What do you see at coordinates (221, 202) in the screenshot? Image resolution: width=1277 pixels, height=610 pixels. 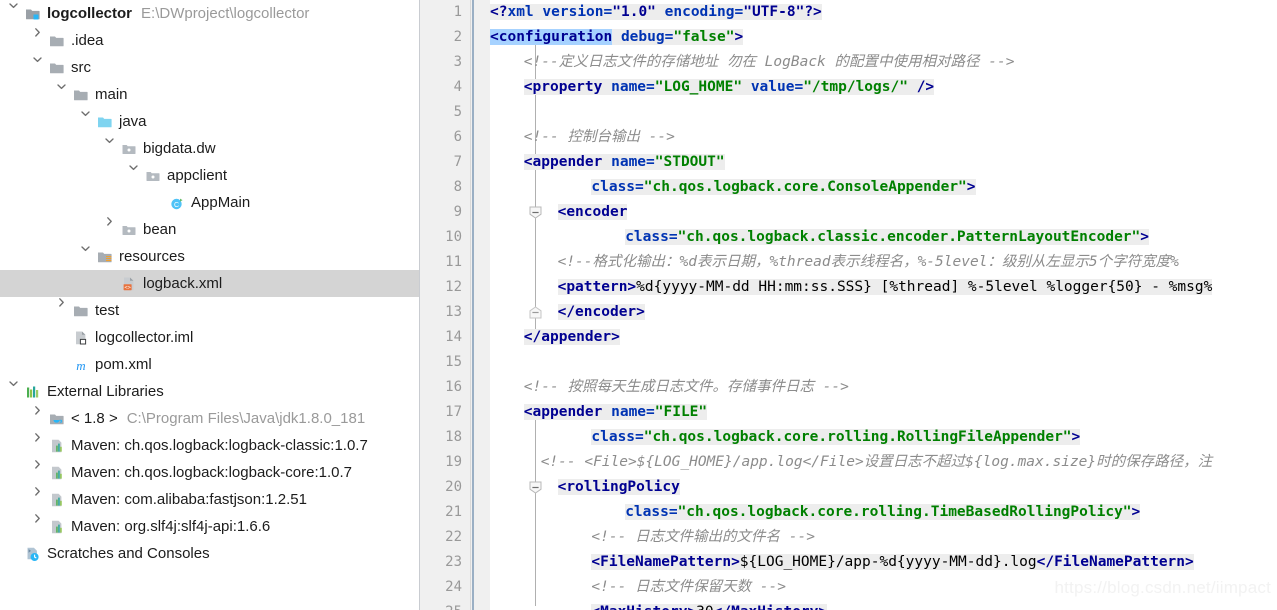 I see `tree-item-label: AppMain` at bounding box center [221, 202].